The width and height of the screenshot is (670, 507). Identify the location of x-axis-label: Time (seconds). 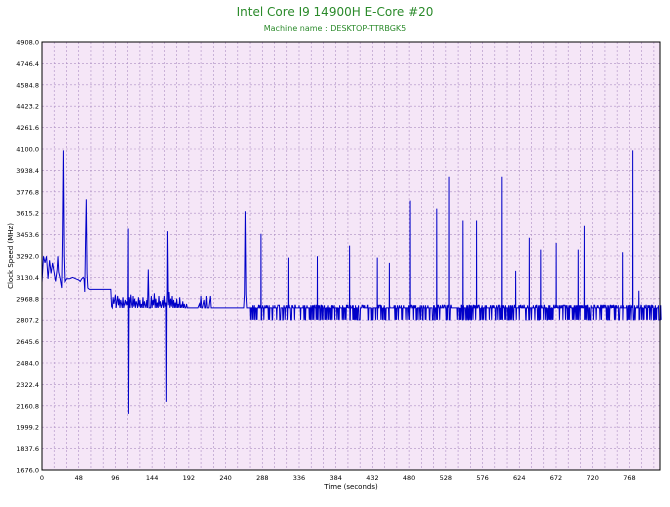
(350, 487).